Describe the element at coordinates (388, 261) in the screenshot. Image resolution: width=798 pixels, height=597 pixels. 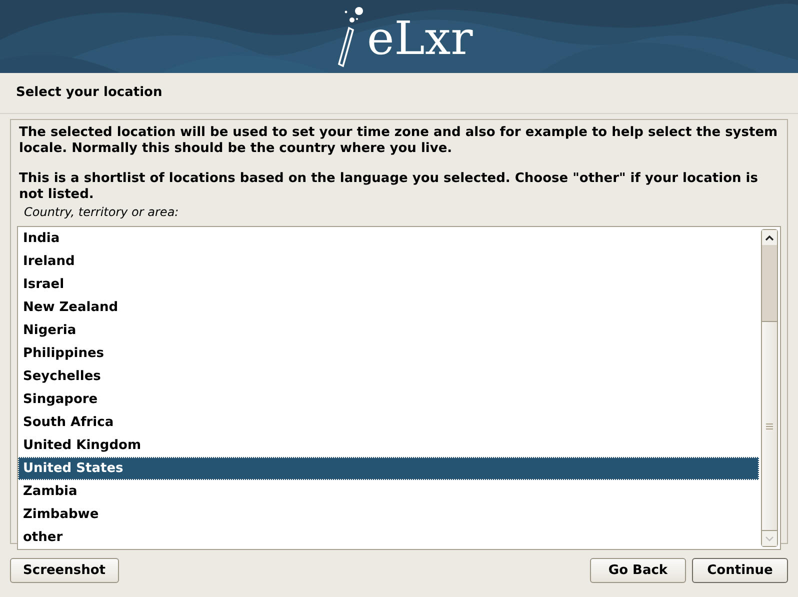
I see `list-item: Ireland` at that location.